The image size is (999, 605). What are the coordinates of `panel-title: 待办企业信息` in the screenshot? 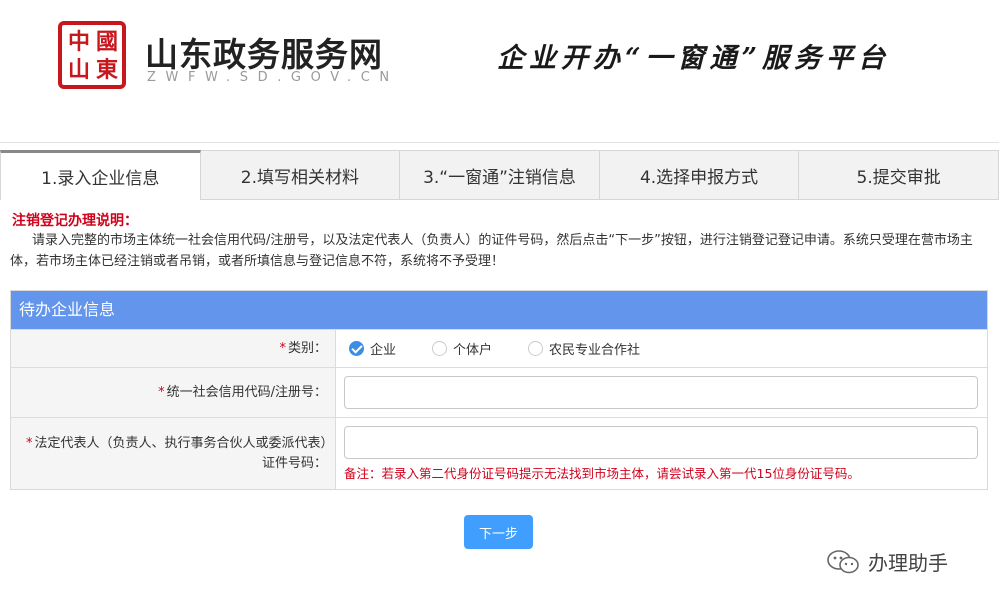 It's located at (499, 310).